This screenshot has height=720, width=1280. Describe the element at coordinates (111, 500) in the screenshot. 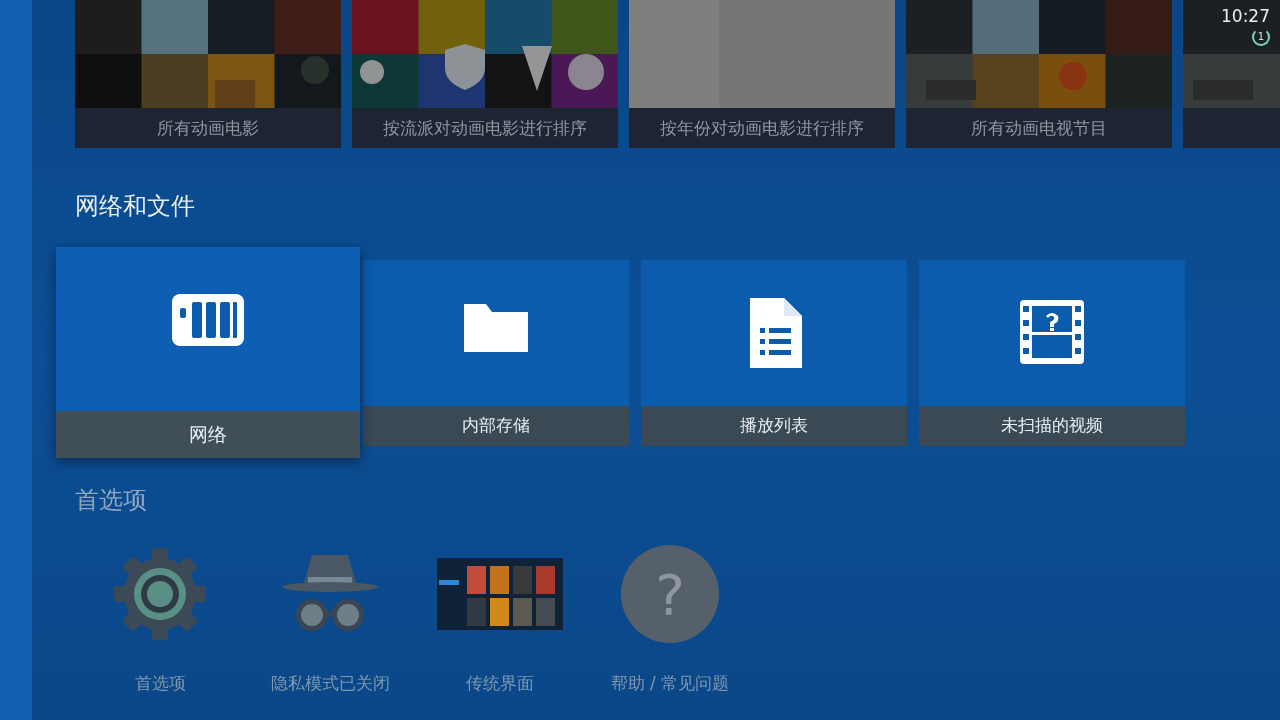

I see `section-title: 首选项` at that location.